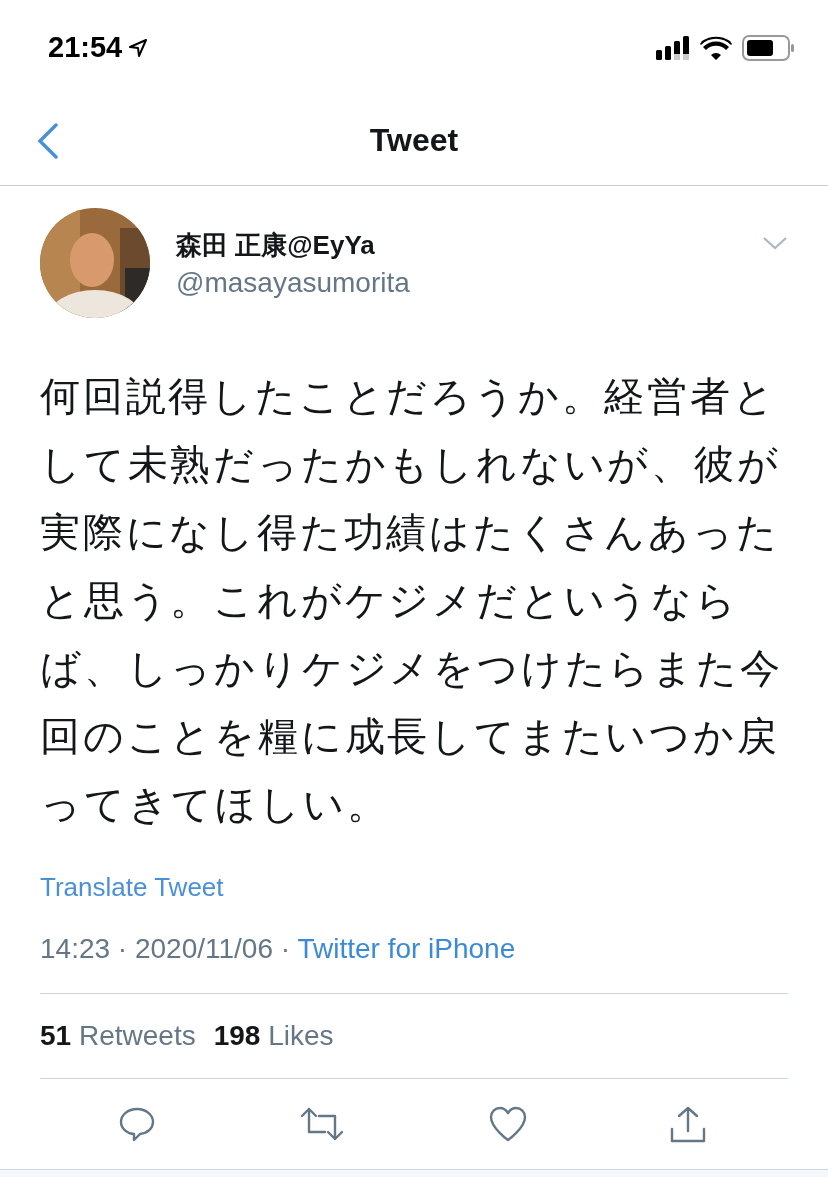 Image resolution: width=828 pixels, height=1177 pixels. I want to click on retweet-button, so click(322, 1124).